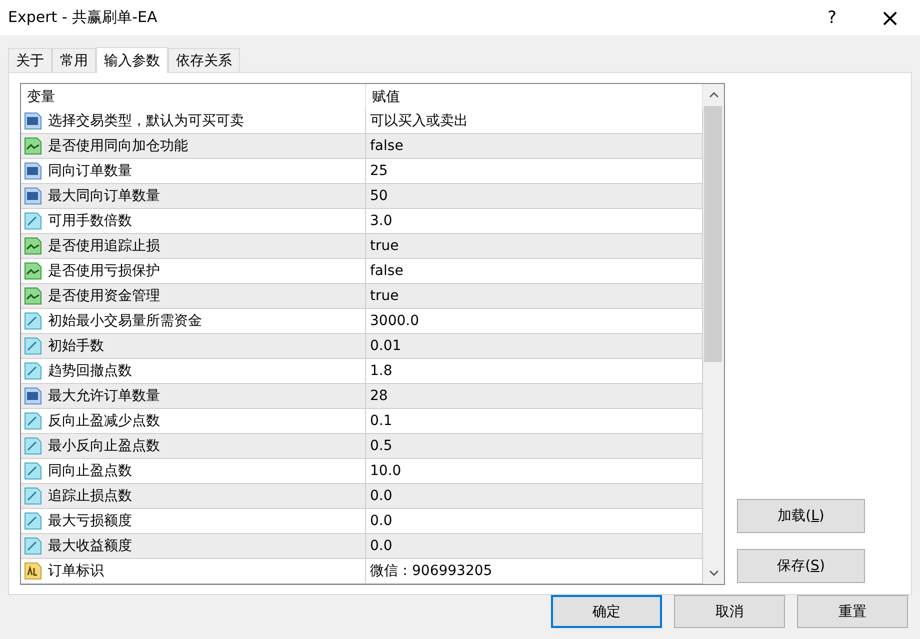 This screenshot has height=639, width=920. What do you see at coordinates (606, 611) in the screenshot?
I see `dialog-button: 确定` at bounding box center [606, 611].